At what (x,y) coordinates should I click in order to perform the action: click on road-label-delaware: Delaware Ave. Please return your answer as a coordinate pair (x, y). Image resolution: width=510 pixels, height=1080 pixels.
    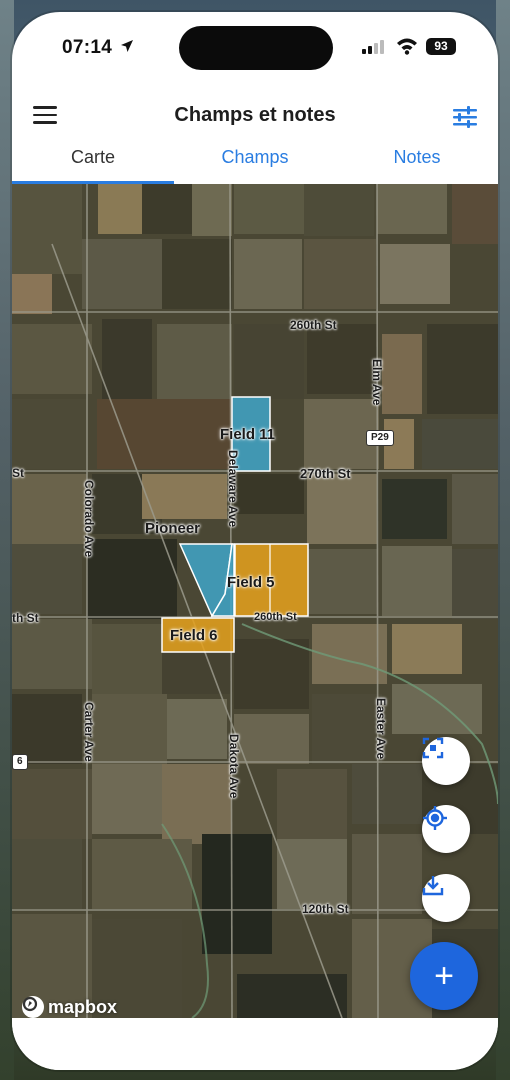
    Looking at the image, I should click on (233, 489).